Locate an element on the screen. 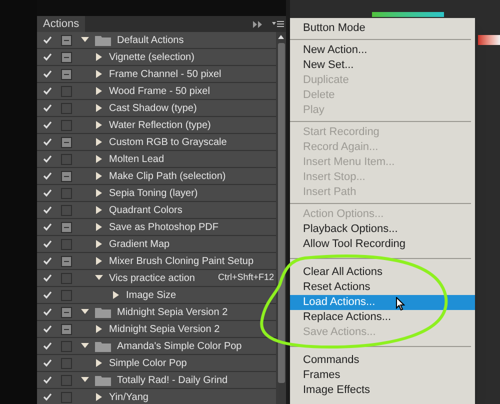 This screenshot has height=404, width=500. scrollbar is located at coordinates (281, 218).